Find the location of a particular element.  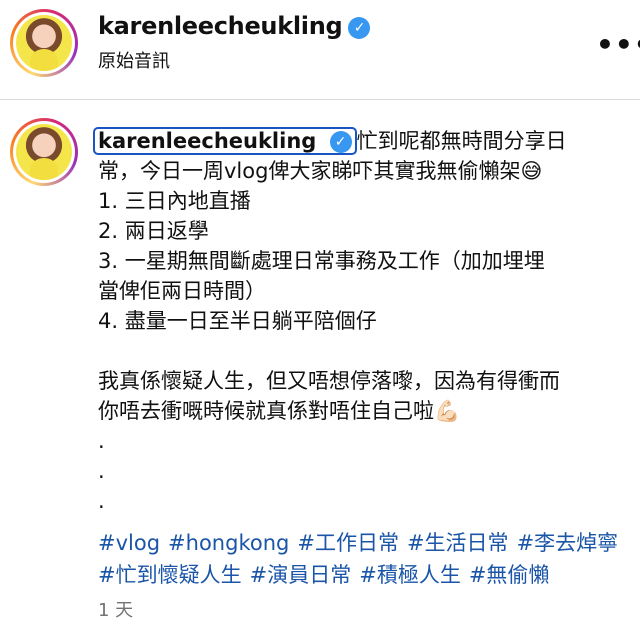

caption-text-start: 忙到呢都無時間分享日 is located at coordinates (461, 141).